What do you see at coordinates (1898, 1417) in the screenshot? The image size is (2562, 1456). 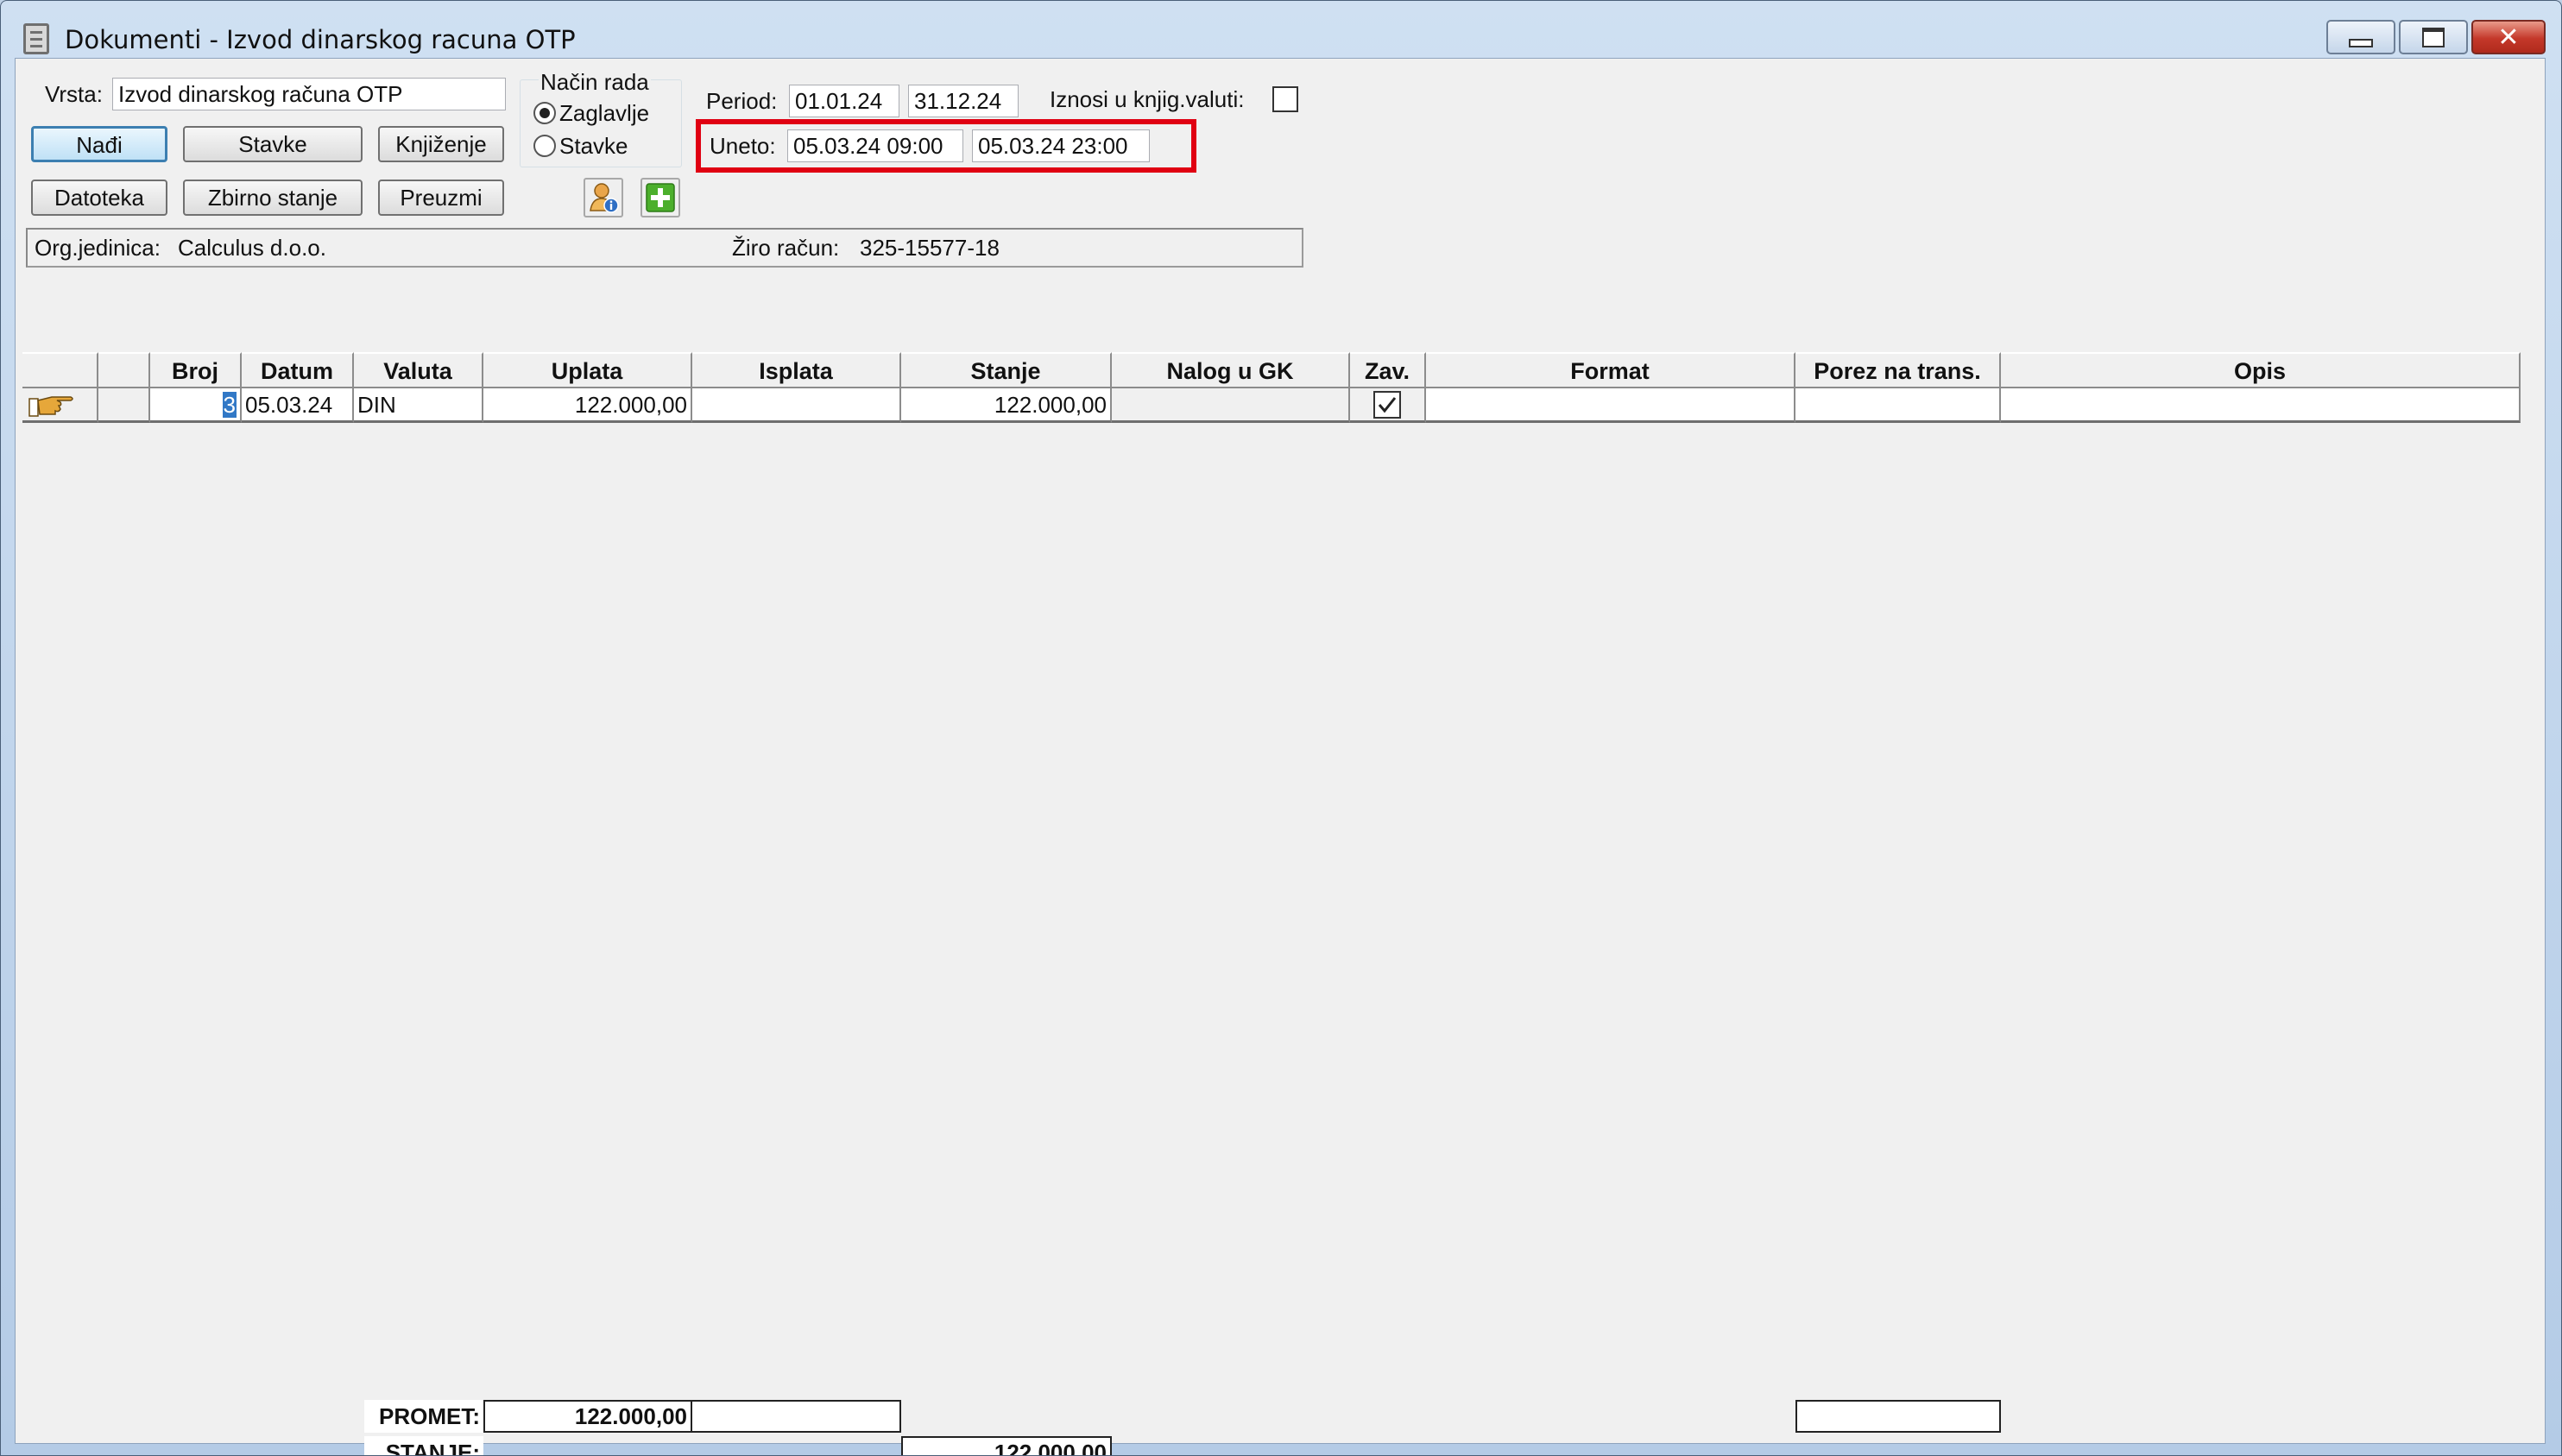 I see `promet-porez` at bounding box center [1898, 1417].